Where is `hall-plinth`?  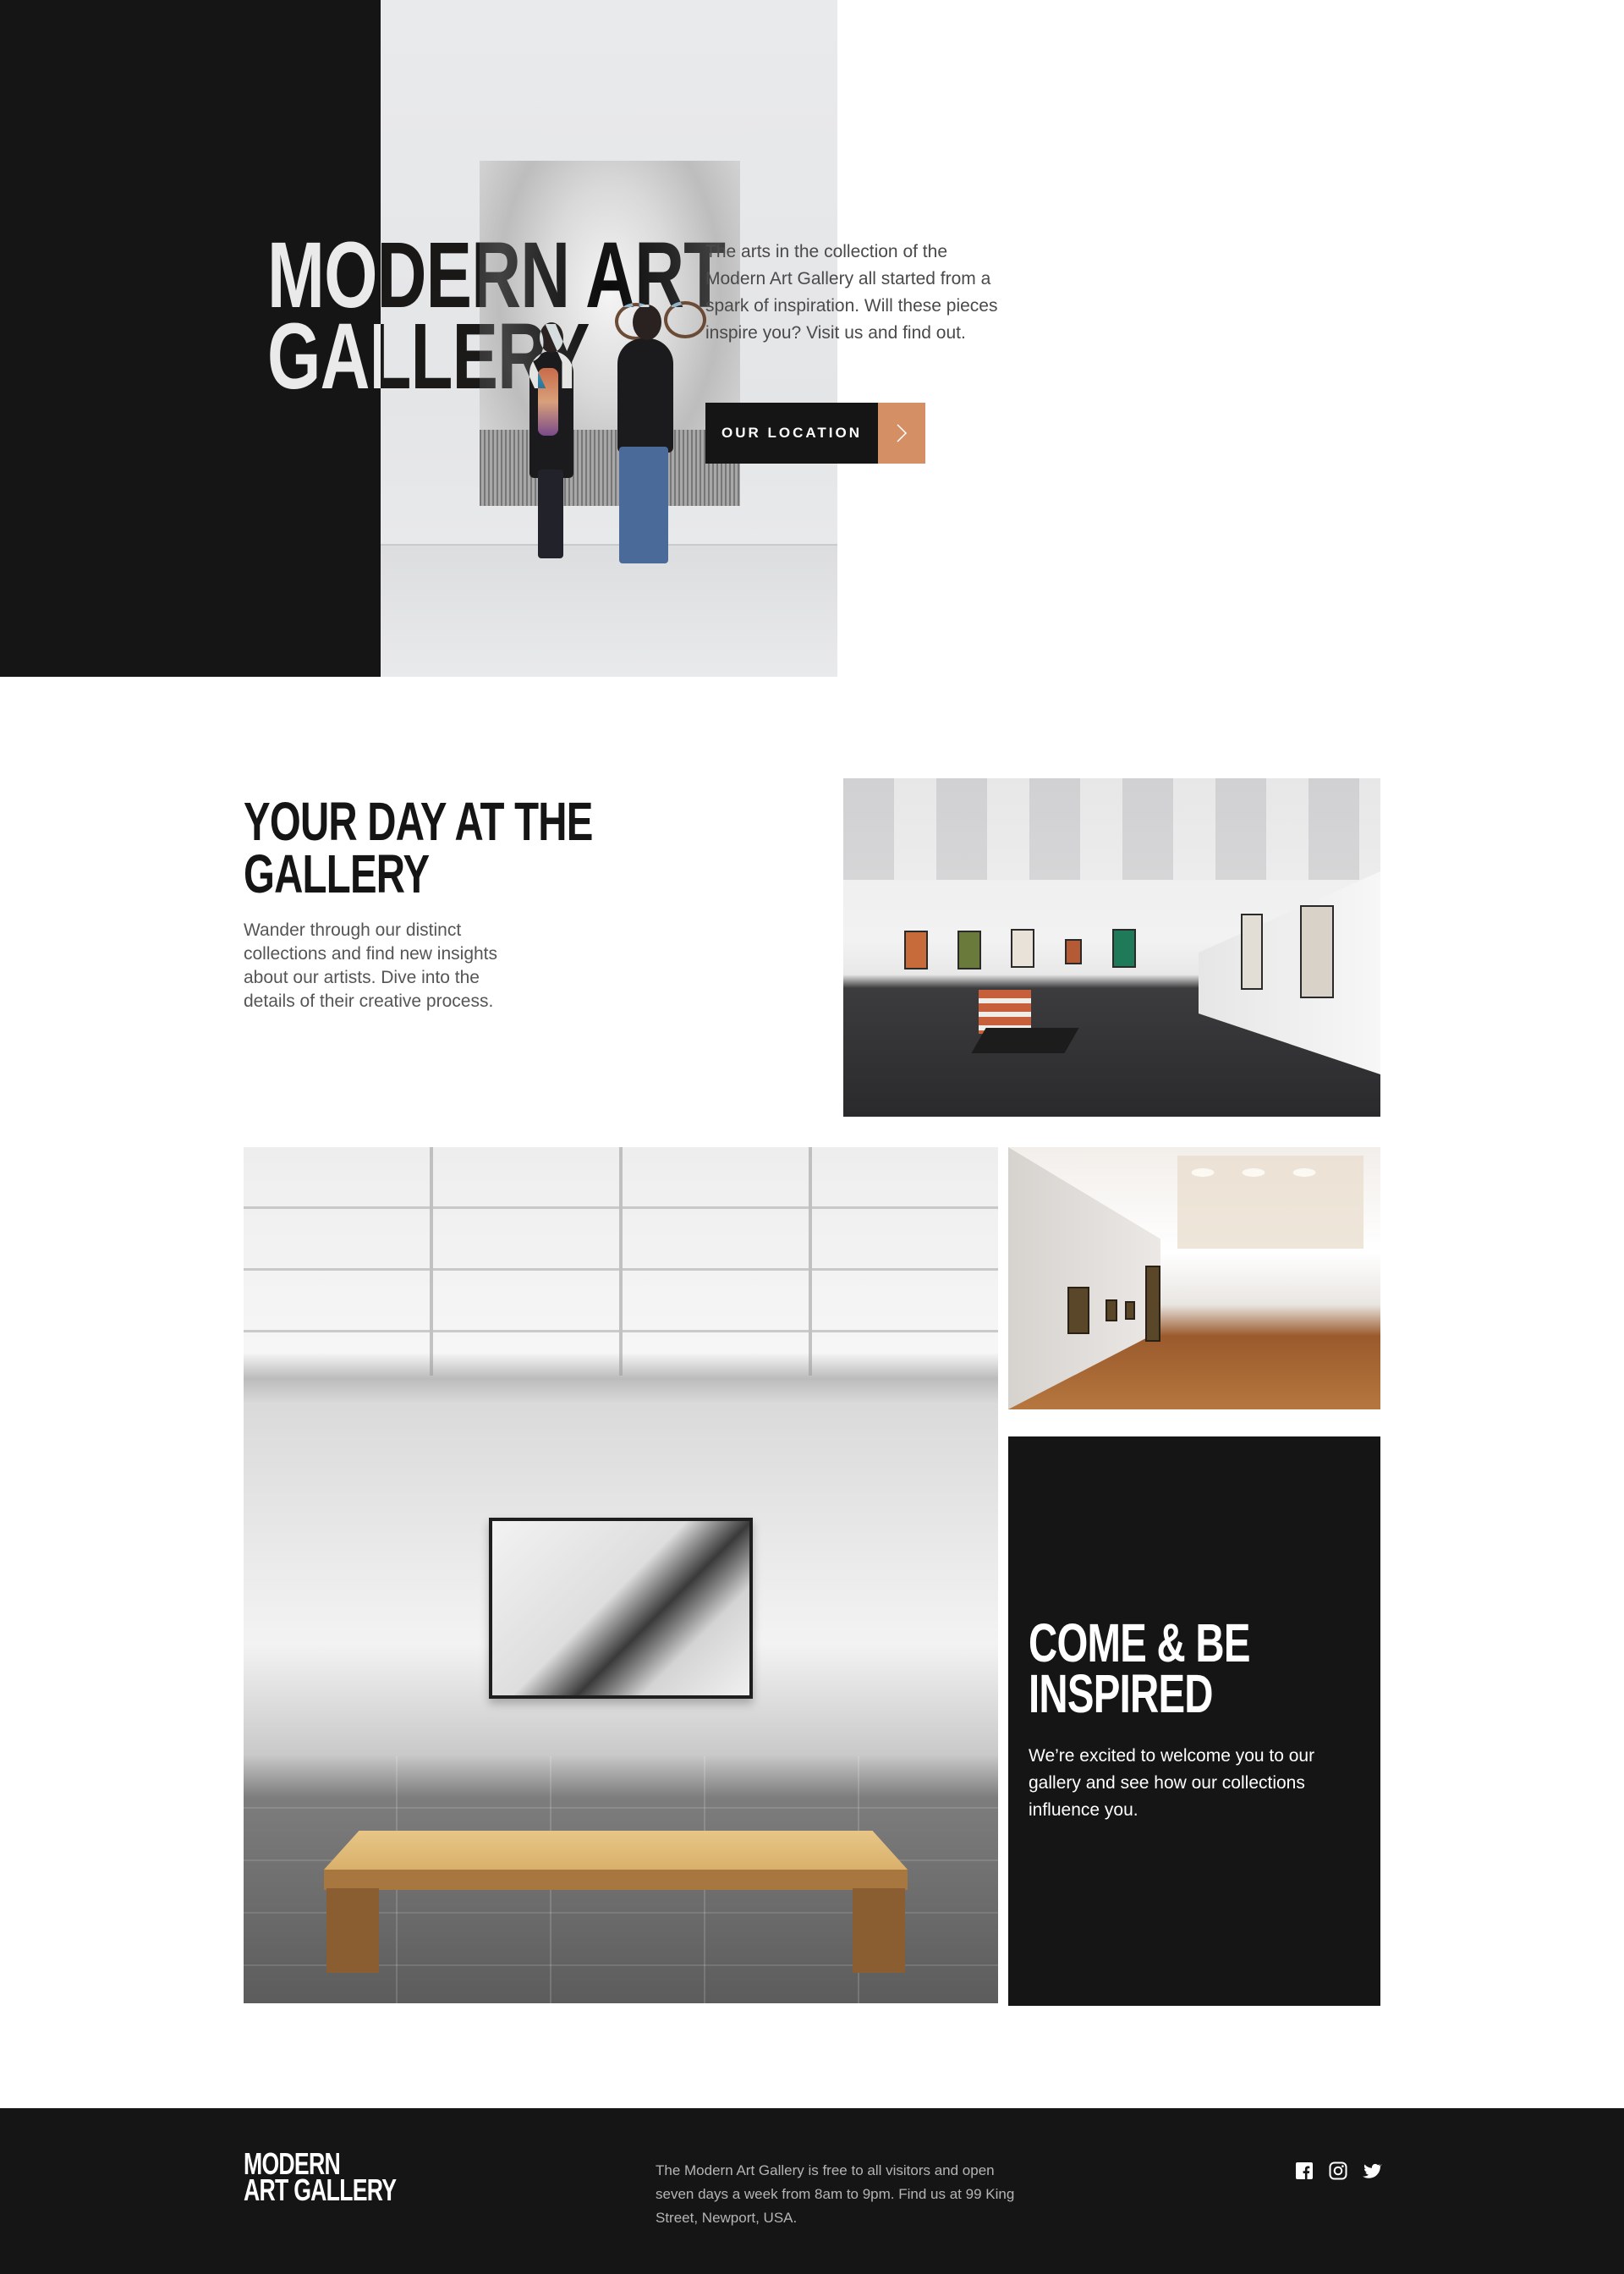 hall-plinth is located at coordinates (1025, 1041).